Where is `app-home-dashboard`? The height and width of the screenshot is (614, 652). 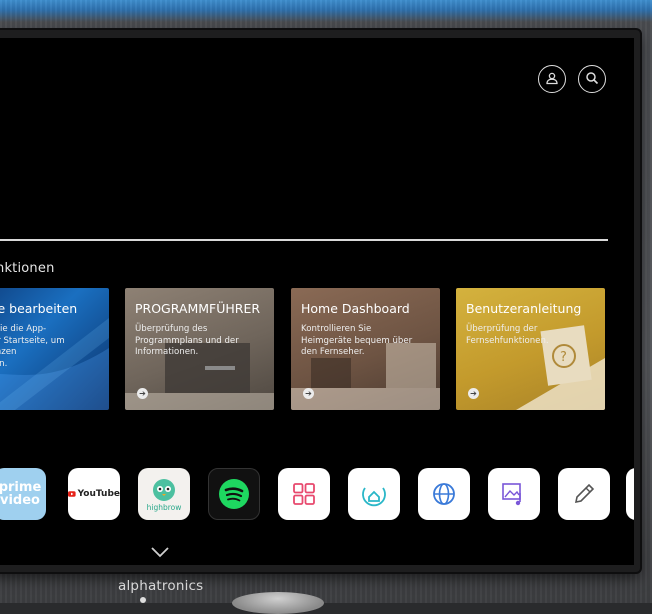 app-home-dashboard is located at coordinates (374, 494).